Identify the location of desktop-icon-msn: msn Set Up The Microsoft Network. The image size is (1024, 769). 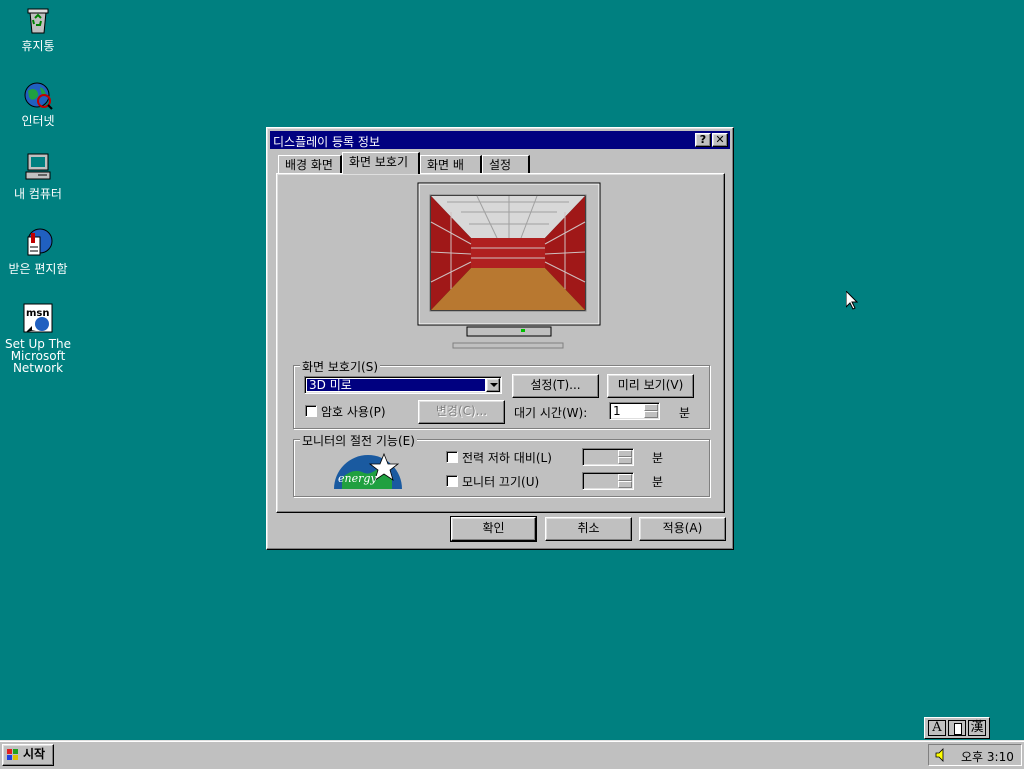
(38, 338).